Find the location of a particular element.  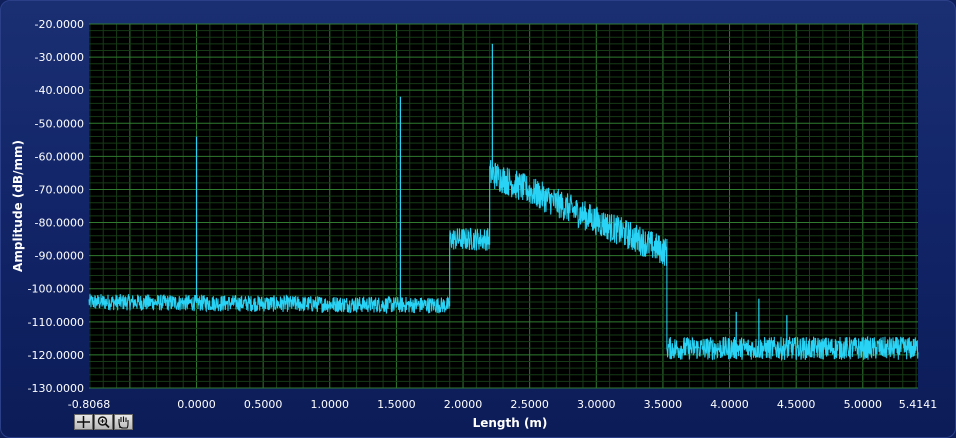

graph-palette is located at coordinates (103, 422).